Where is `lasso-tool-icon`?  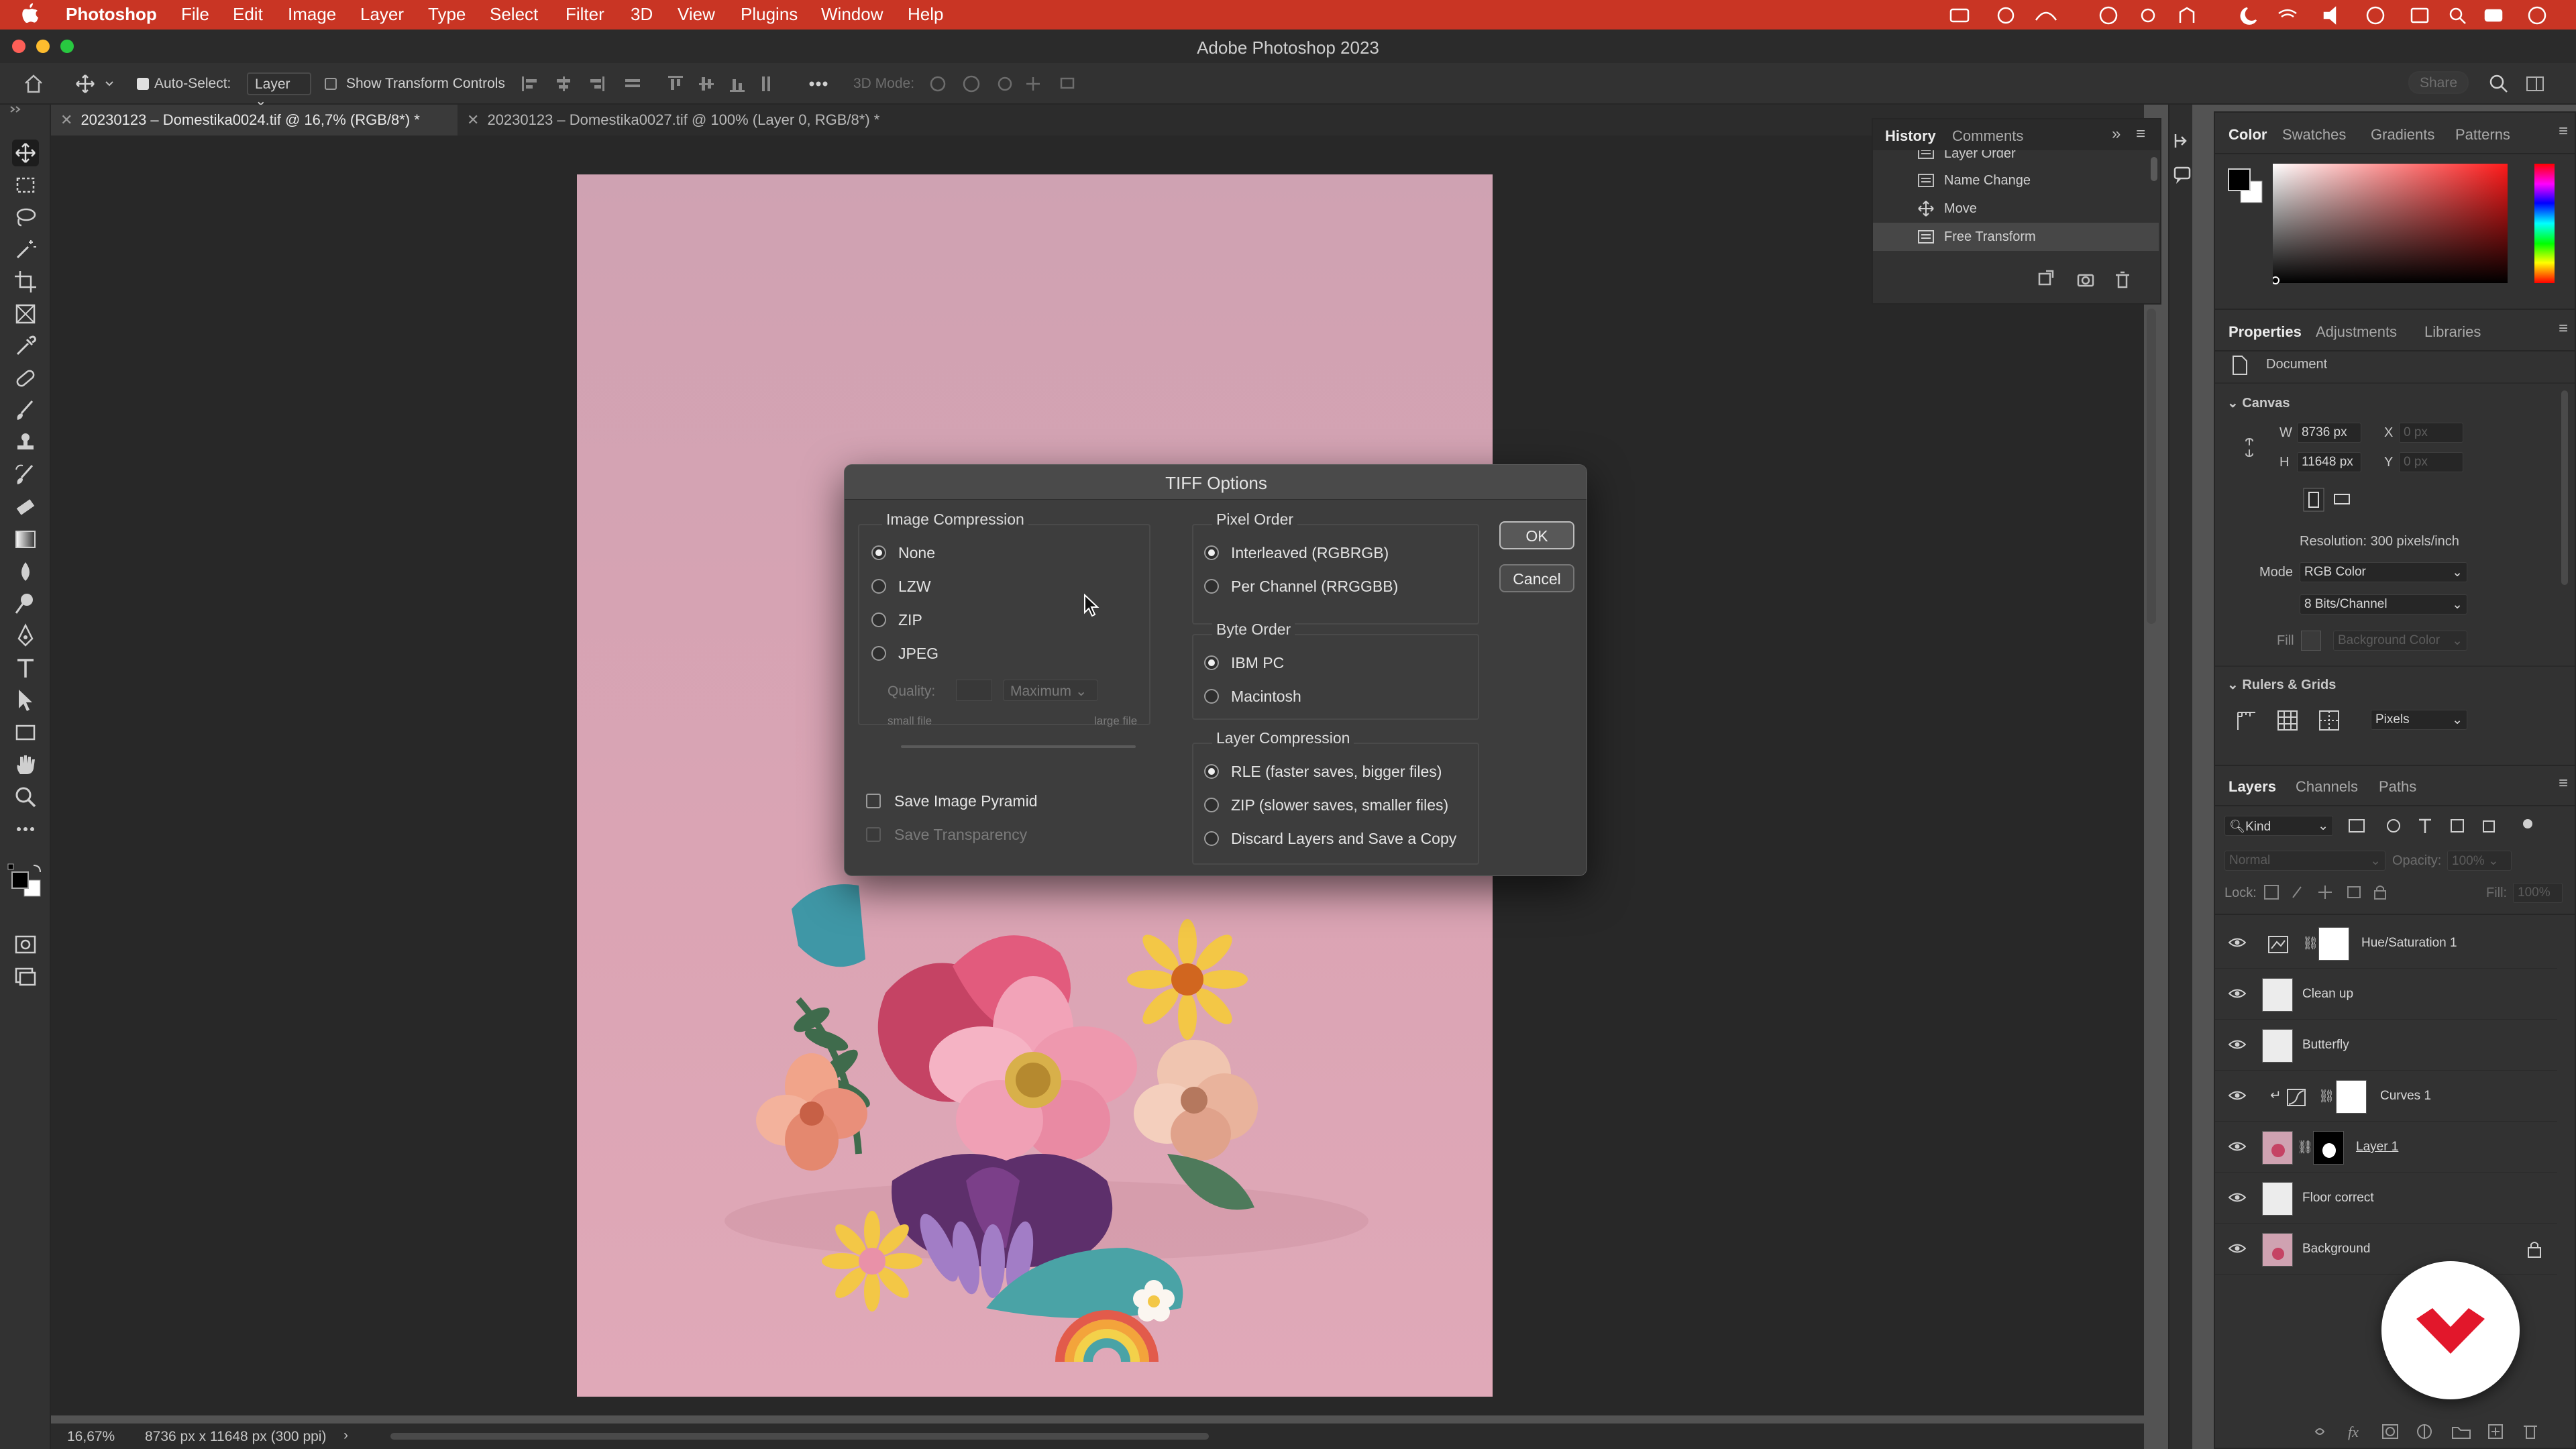
lasso-tool-icon is located at coordinates (25, 217).